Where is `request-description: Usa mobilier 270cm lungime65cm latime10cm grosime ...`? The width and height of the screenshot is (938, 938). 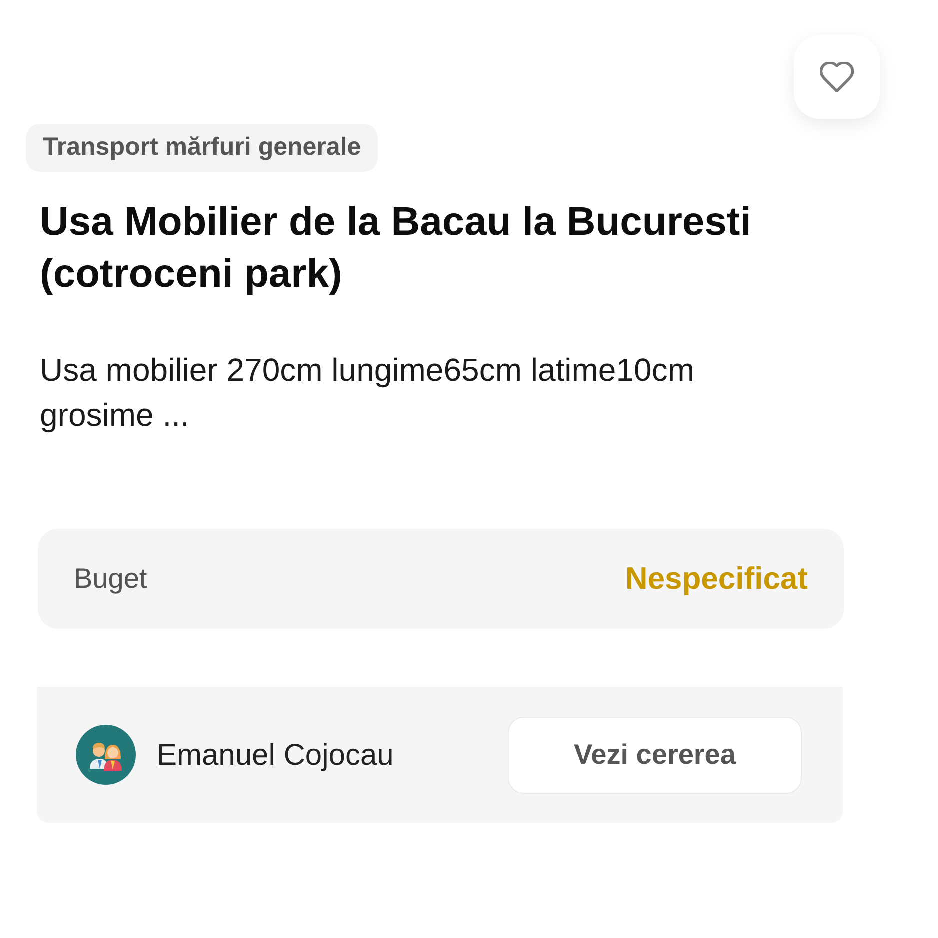
request-description: Usa mobilier 270cm lungime65cm latime10cm grosime ... is located at coordinates (368, 393).